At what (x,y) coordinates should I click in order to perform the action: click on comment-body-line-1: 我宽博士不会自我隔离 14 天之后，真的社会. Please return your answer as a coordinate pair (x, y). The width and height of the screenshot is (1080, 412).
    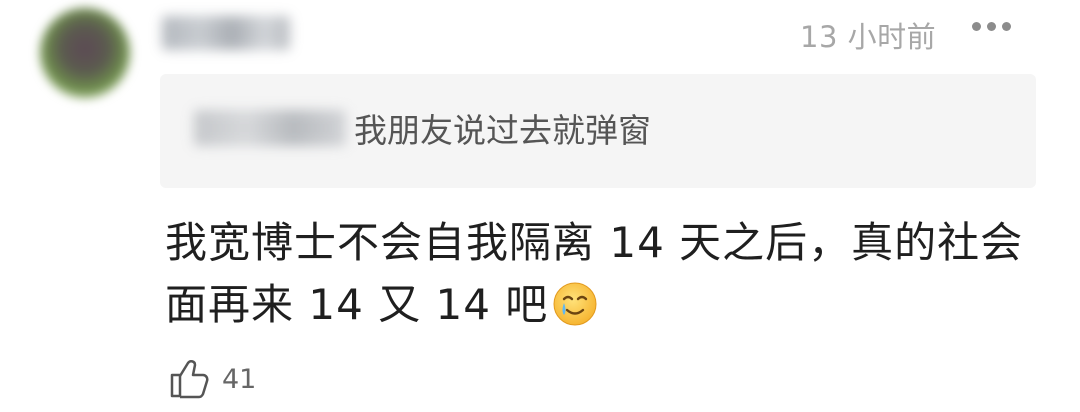
    Looking at the image, I should click on (594, 242).